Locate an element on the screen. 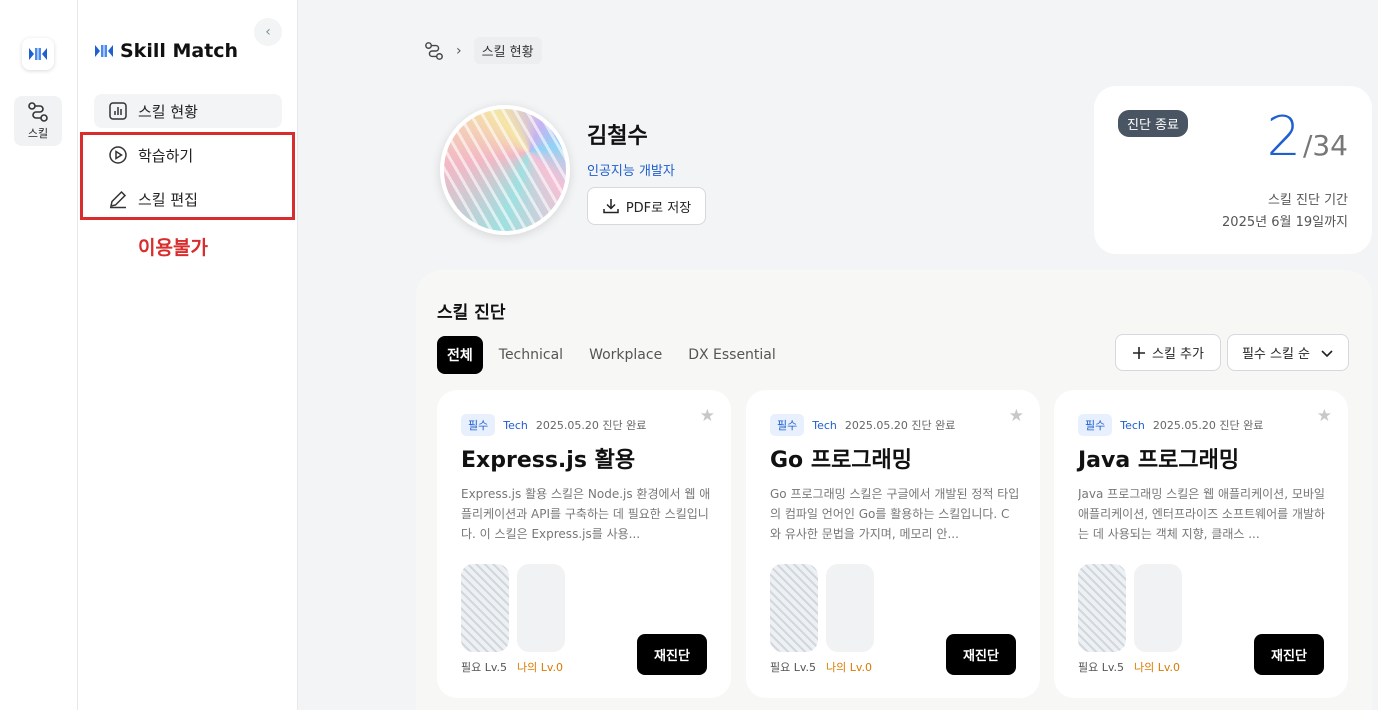 This screenshot has width=1378, height=710. rail-item-skill: 스킬 is located at coordinates (38, 121).